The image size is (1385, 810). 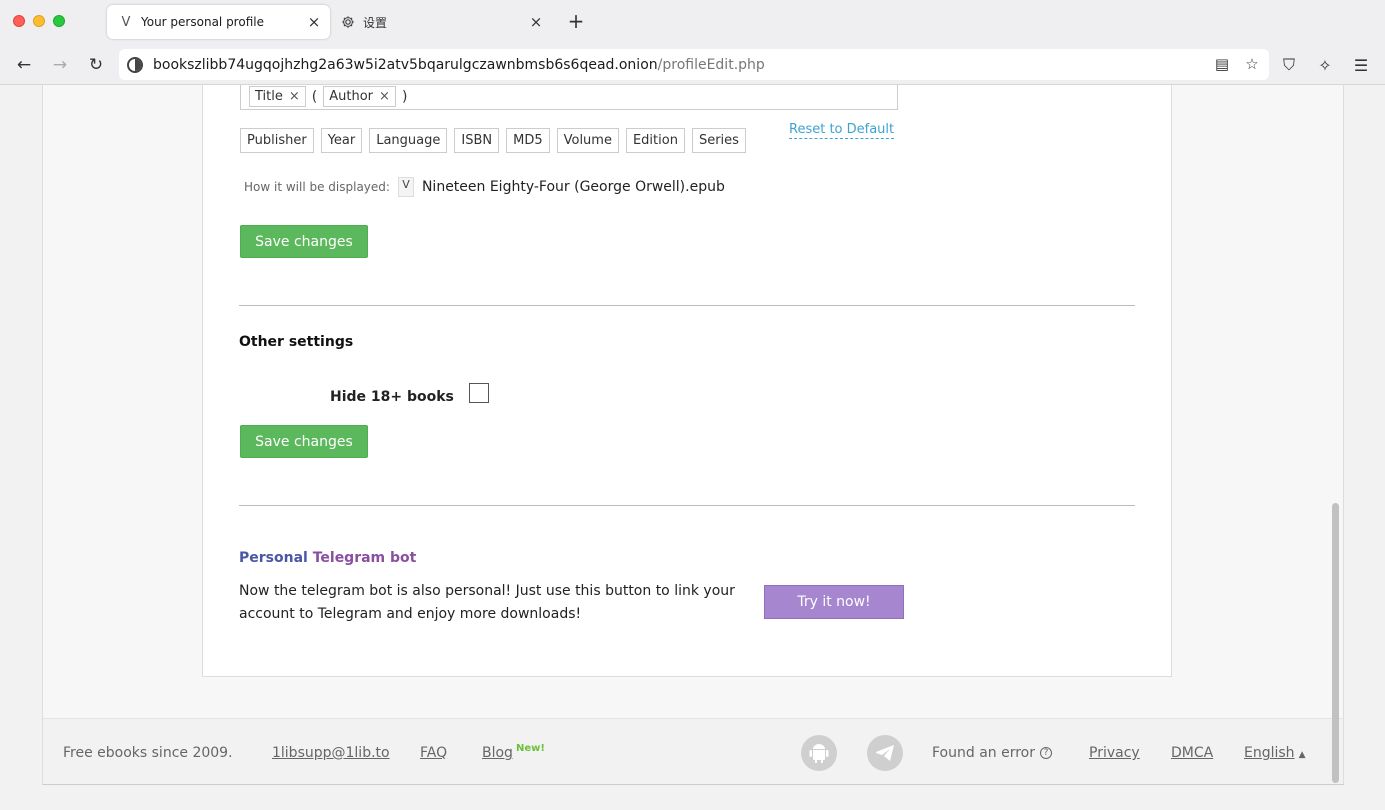 I want to click on language-selector: English ▲, so click(x=1274, y=753).